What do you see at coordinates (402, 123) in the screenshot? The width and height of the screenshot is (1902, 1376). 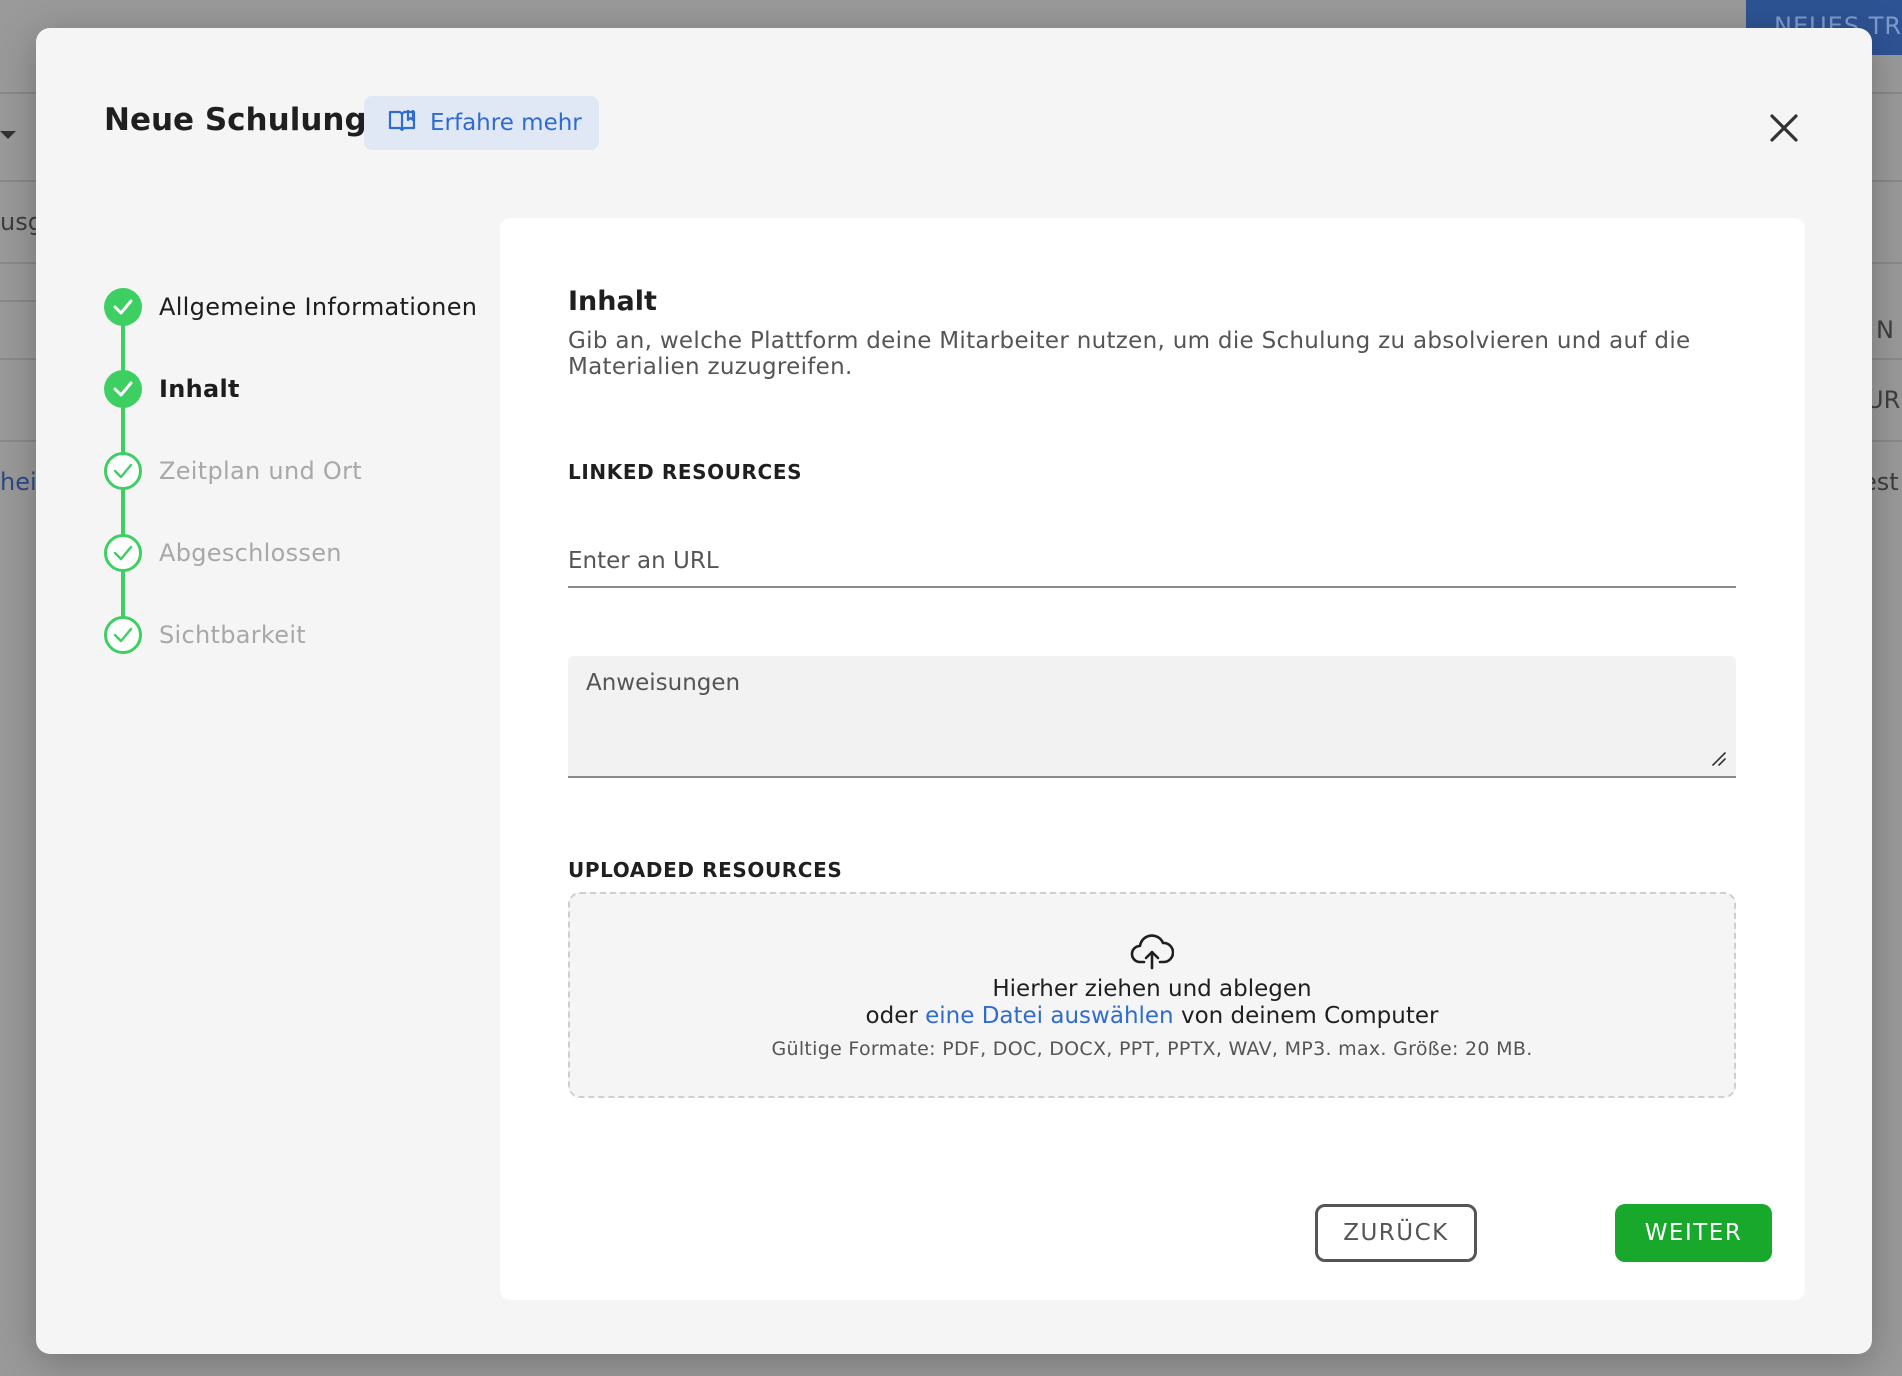 I see `book-icon` at bounding box center [402, 123].